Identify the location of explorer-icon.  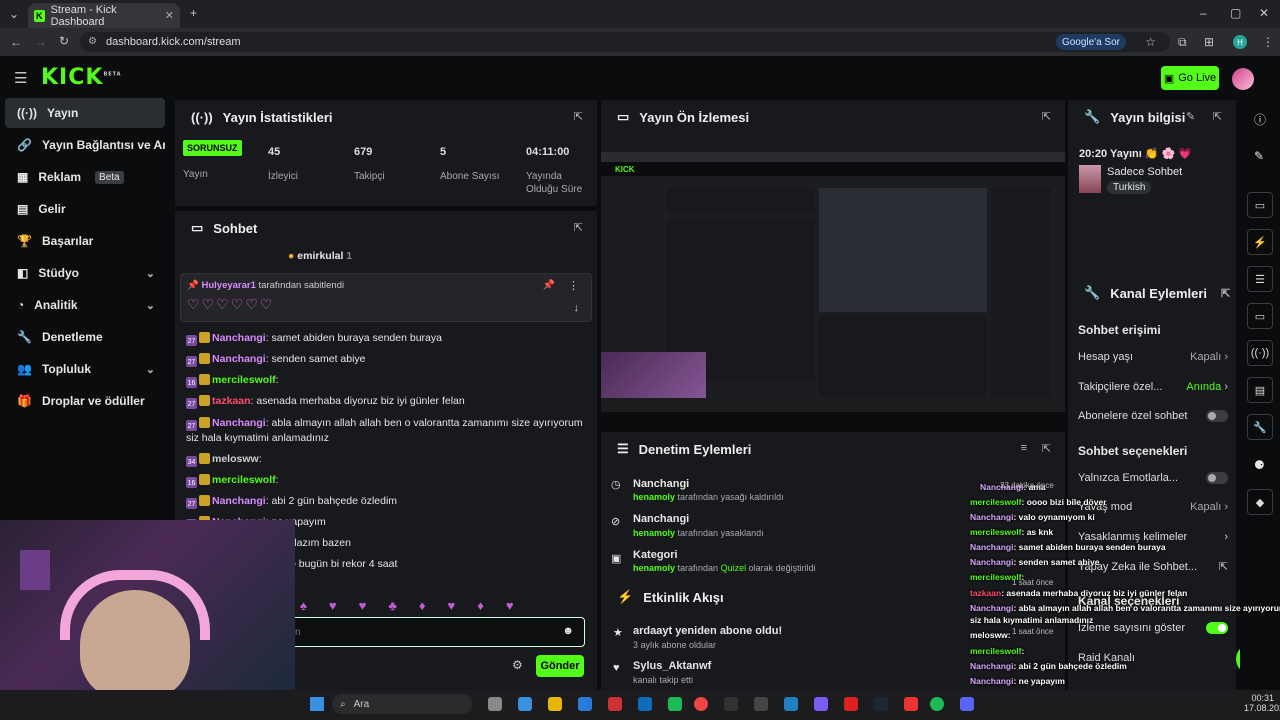
(555, 704).